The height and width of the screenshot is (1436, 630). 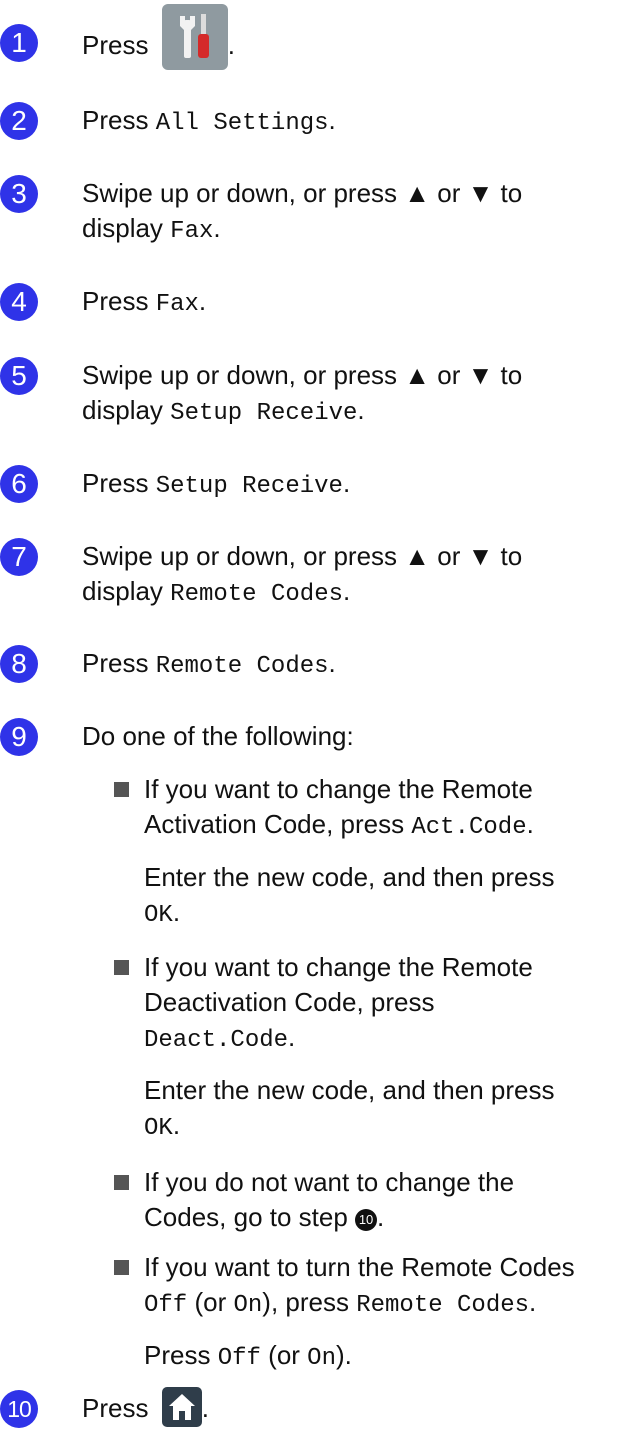 What do you see at coordinates (366, 1220) in the screenshot?
I see `step-reference-badge: 10` at bounding box center [366, 1220].